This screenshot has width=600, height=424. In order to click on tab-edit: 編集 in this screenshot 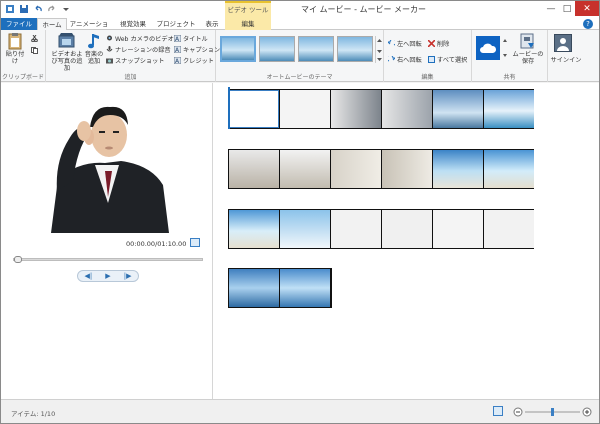, I will do `click(248, 24)`.